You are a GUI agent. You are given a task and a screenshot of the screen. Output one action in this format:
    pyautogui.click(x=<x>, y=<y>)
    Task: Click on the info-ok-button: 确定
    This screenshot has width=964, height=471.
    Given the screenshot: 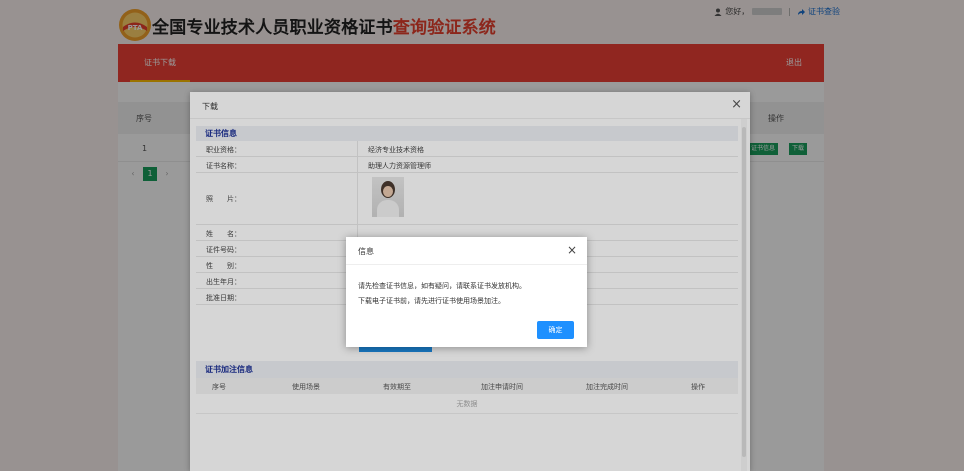 What is the action you would take?
    pyautogui.click(x=555, y=330)
    